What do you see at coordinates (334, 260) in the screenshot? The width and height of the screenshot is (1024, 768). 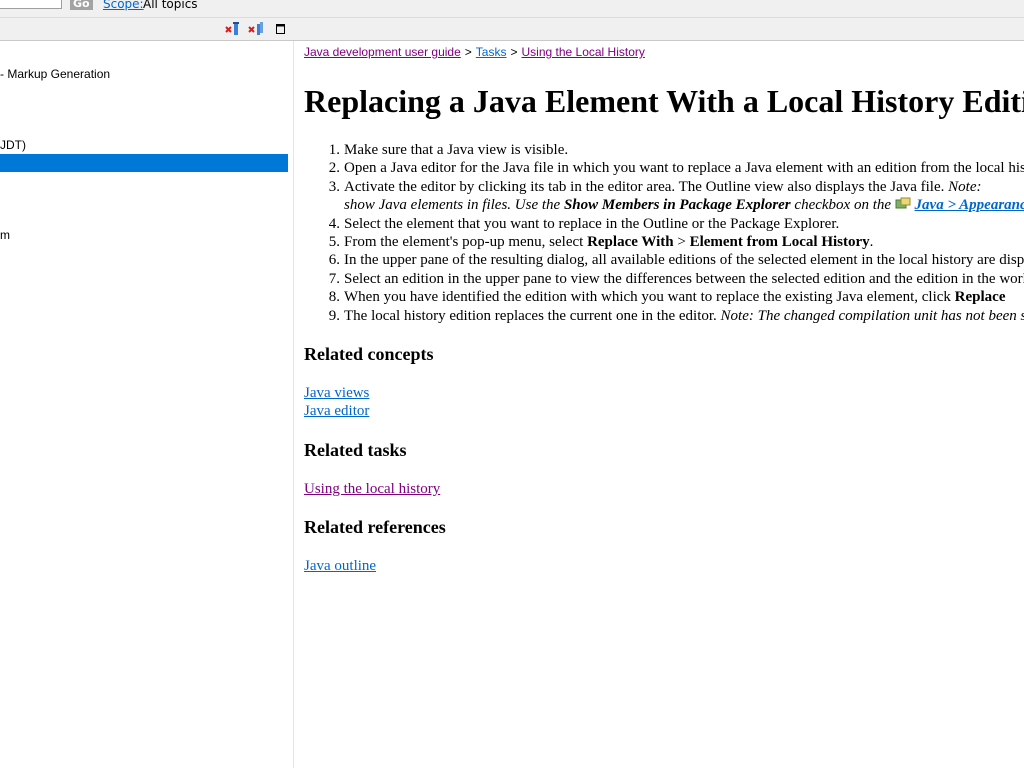 I see `step-number: 6.` at bounding box center [334, 260].